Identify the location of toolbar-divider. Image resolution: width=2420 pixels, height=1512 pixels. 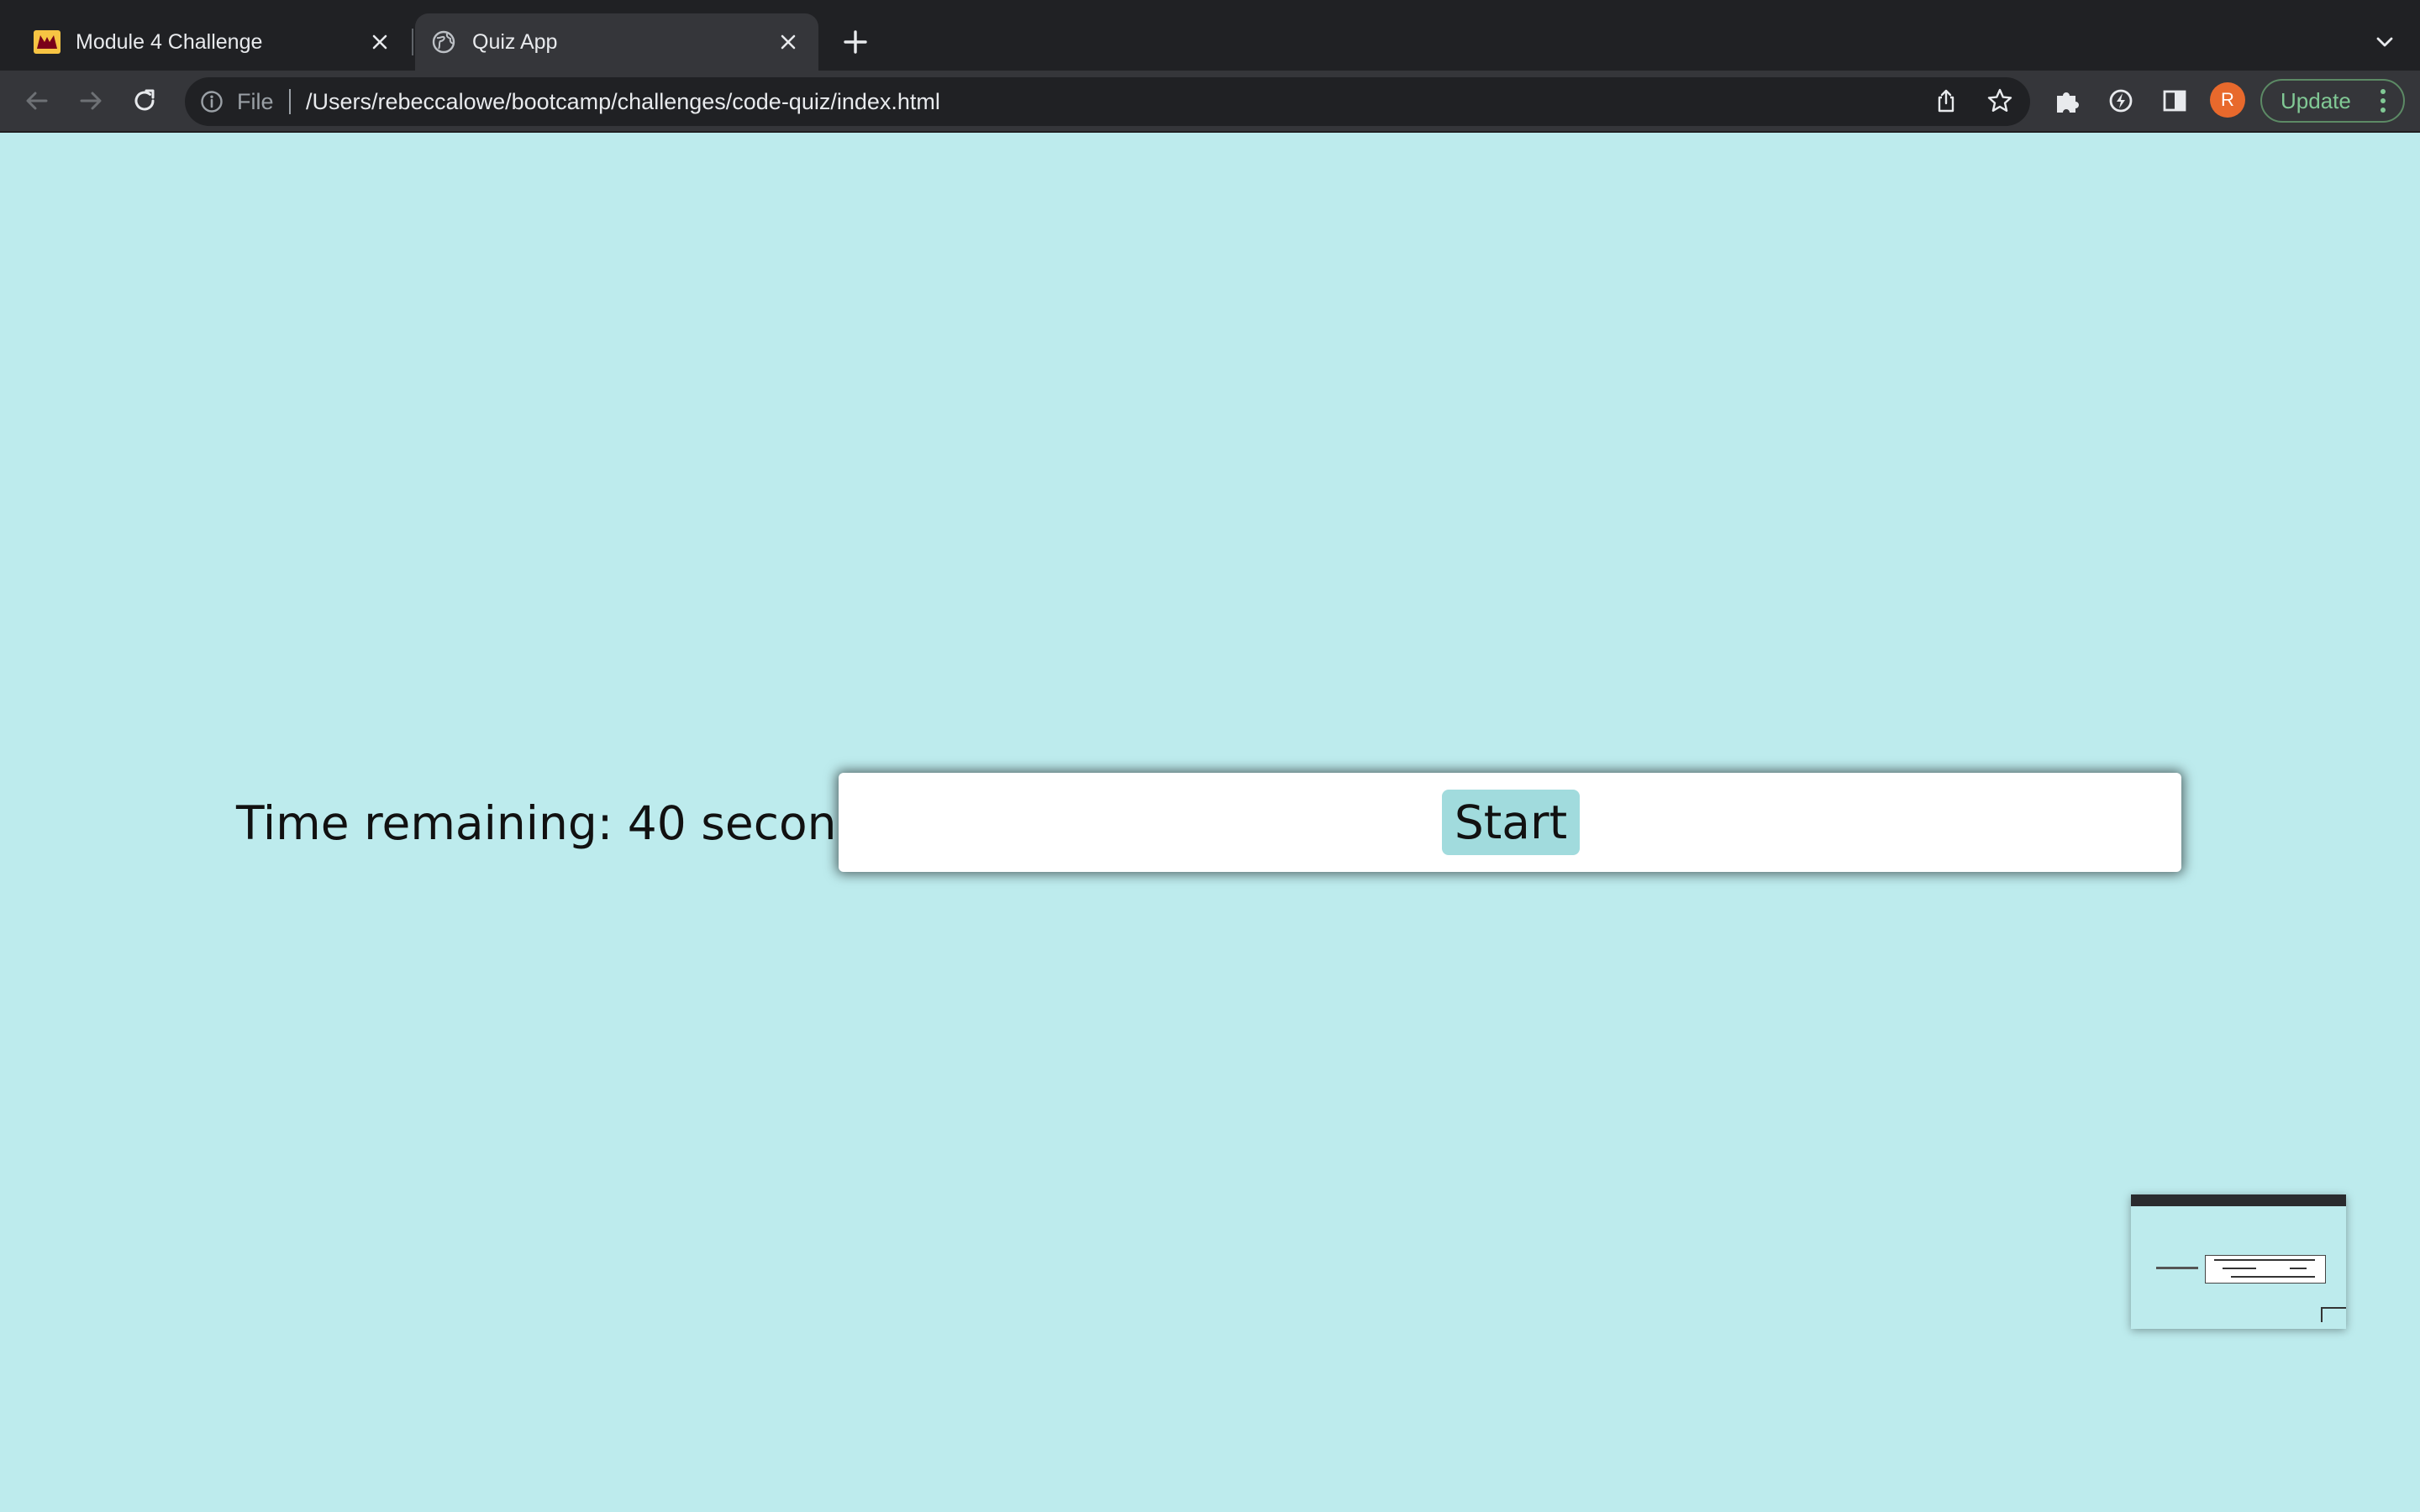
(1210, 132).